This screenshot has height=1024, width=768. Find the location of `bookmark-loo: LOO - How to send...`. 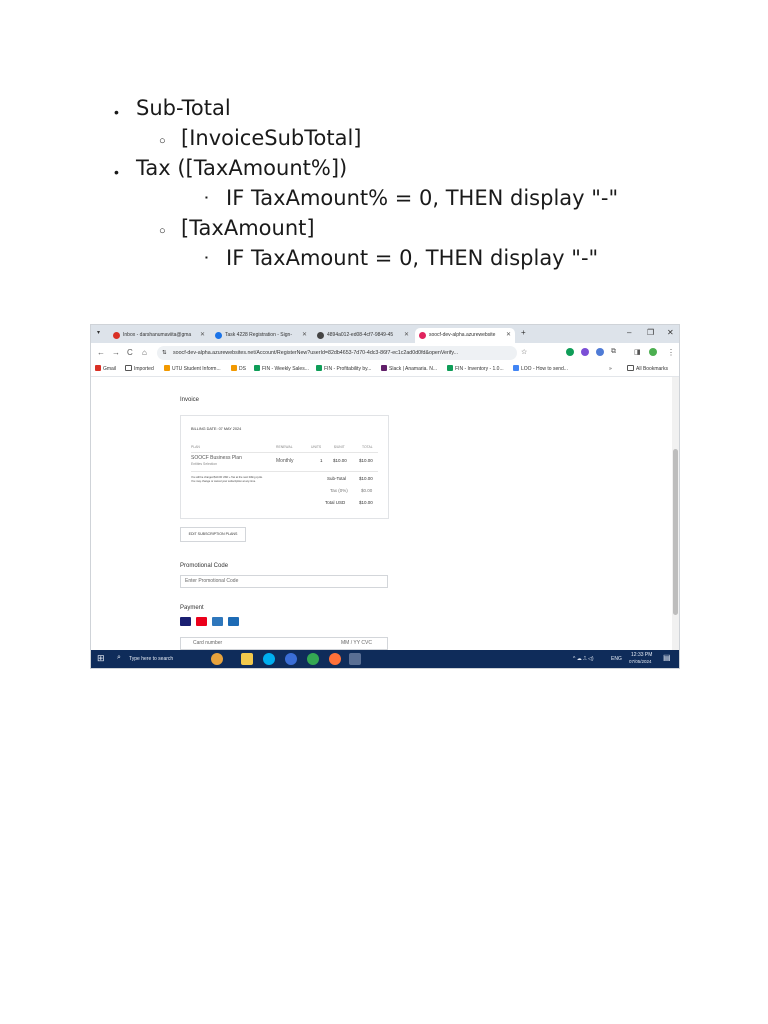

bookmark-loo: LOO - How to send... is located at coordinates (540, 369).